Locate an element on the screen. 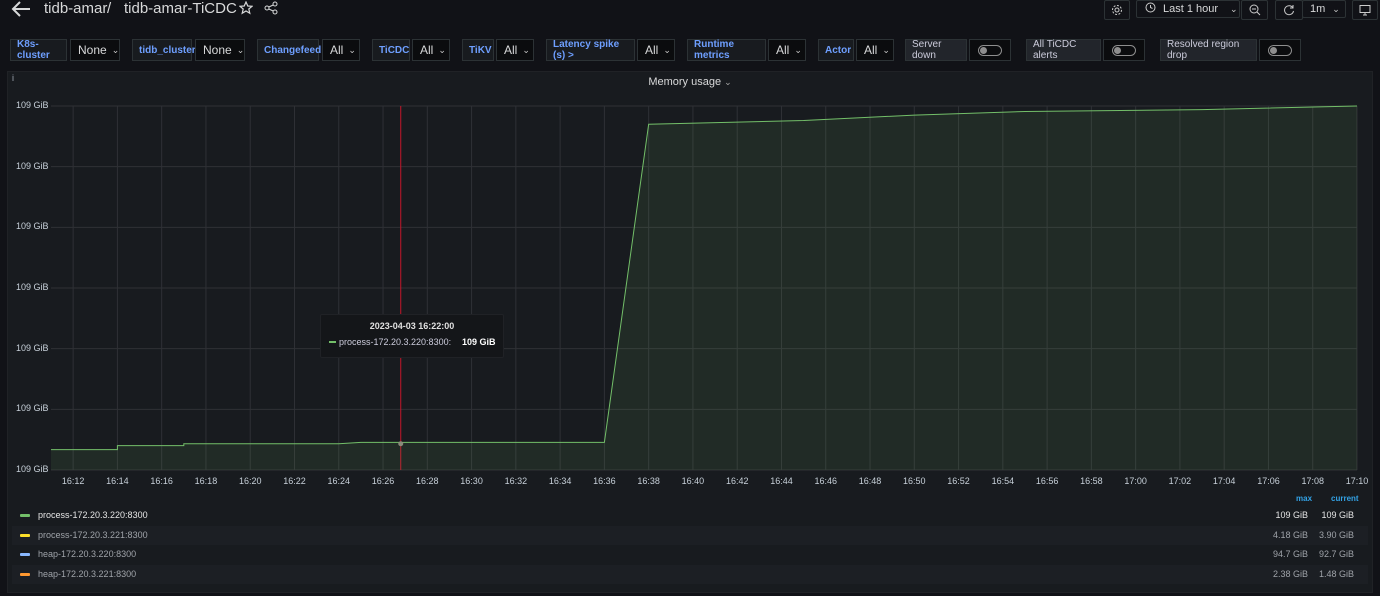 The height and width of the screenshot is (596, 1380). clock-icon is located at coordinates (1150, 9).